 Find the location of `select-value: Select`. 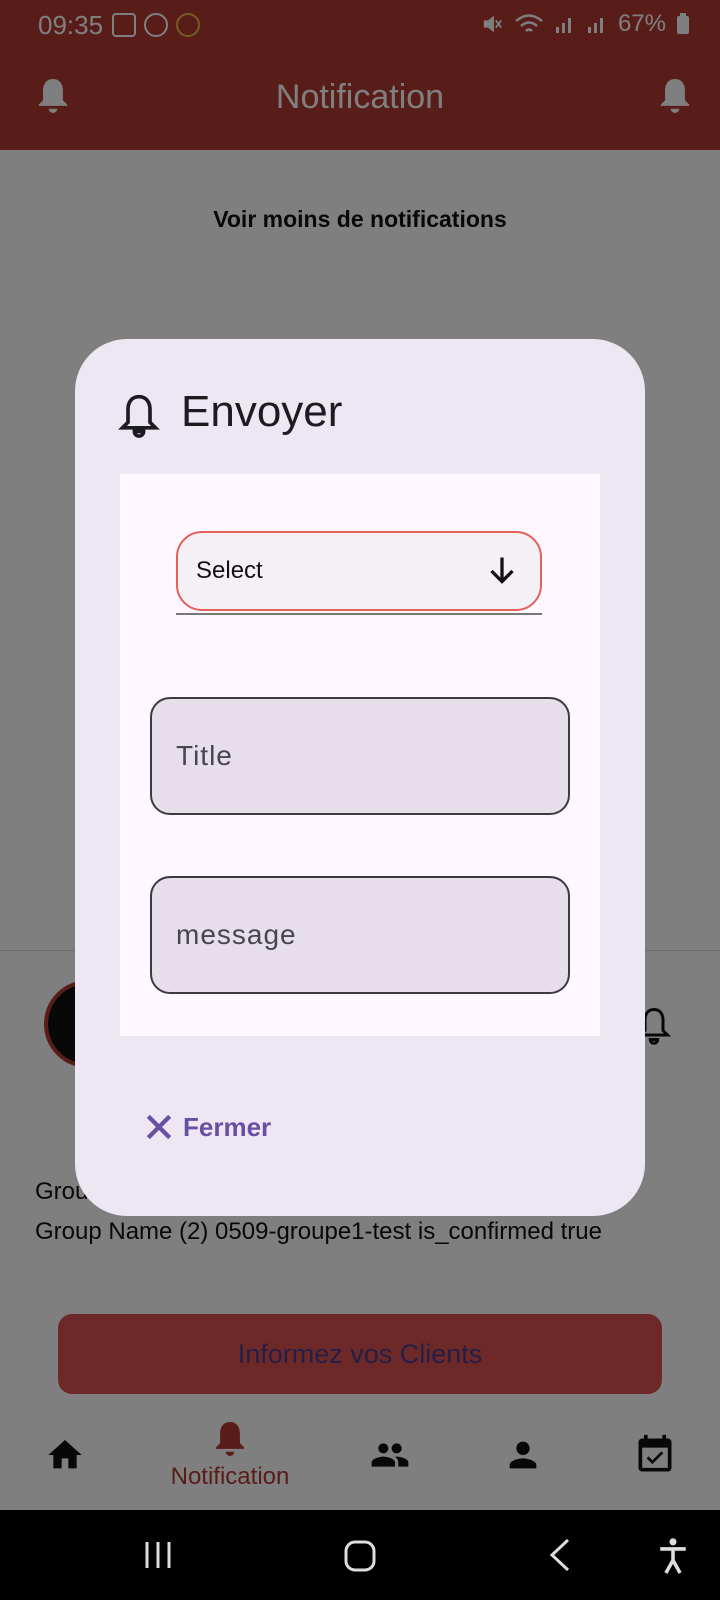

select-value: Select is located at coordinates (229, 570).